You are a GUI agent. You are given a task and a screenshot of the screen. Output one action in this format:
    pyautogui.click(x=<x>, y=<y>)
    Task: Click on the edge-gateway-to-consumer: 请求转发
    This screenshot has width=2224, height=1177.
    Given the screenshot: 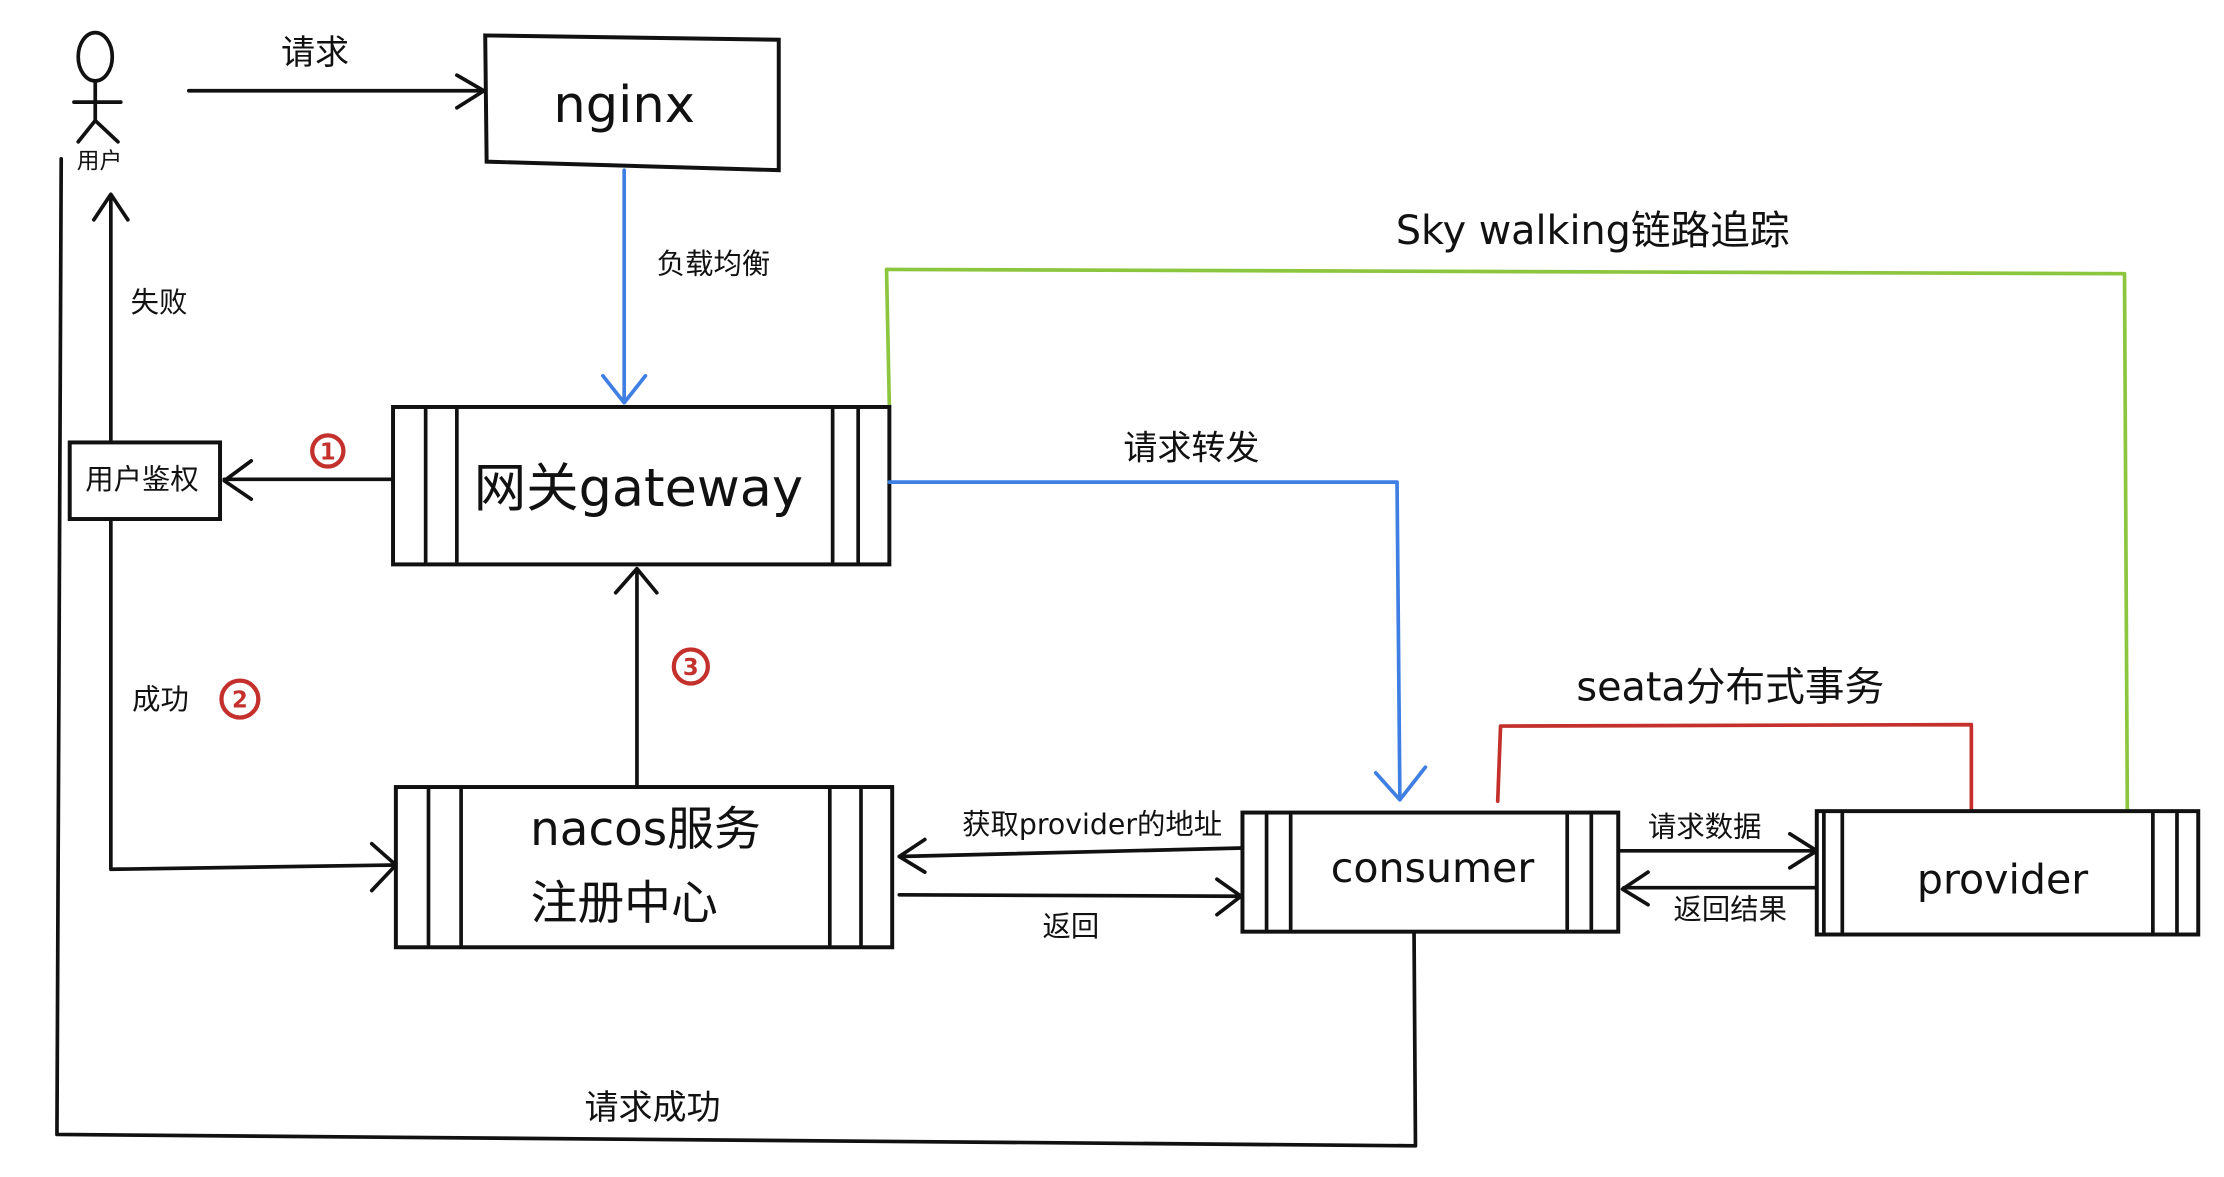 What is the action you would take?
    pyautogui.click(x=1157, y=615)
    